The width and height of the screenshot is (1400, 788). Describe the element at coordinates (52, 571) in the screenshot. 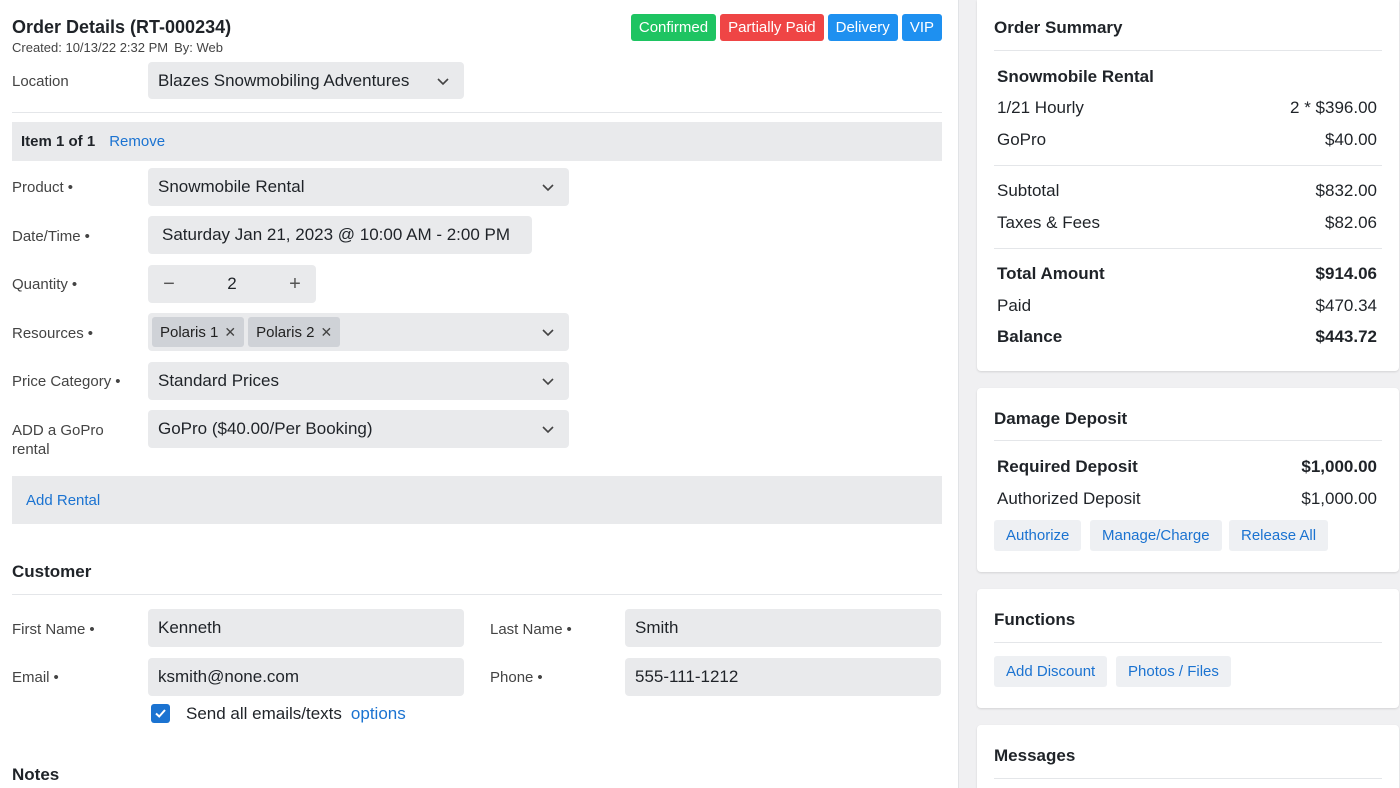

I see `customer-section-title: Customer` at that location.